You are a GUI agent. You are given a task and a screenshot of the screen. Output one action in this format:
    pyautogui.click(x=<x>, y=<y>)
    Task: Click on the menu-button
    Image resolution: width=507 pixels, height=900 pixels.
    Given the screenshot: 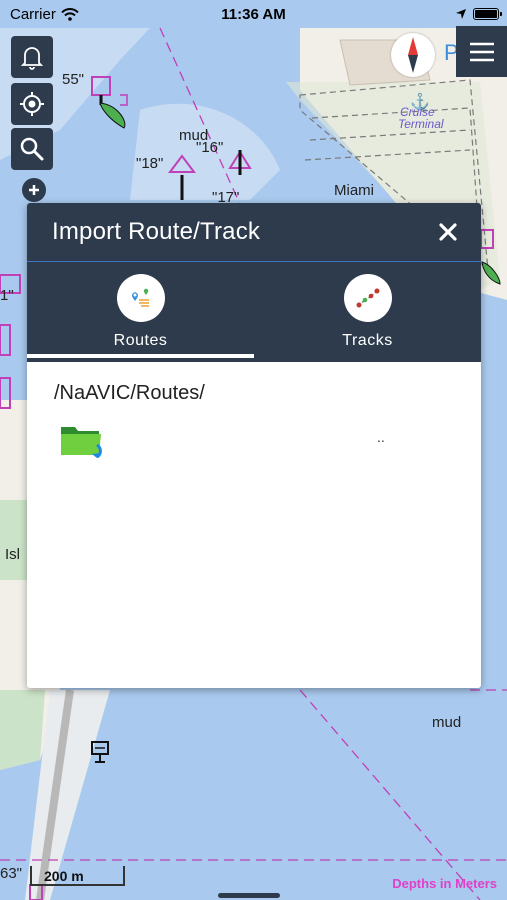 What is the action you would take?
    pyautogui.click(x=481, y=51)
    